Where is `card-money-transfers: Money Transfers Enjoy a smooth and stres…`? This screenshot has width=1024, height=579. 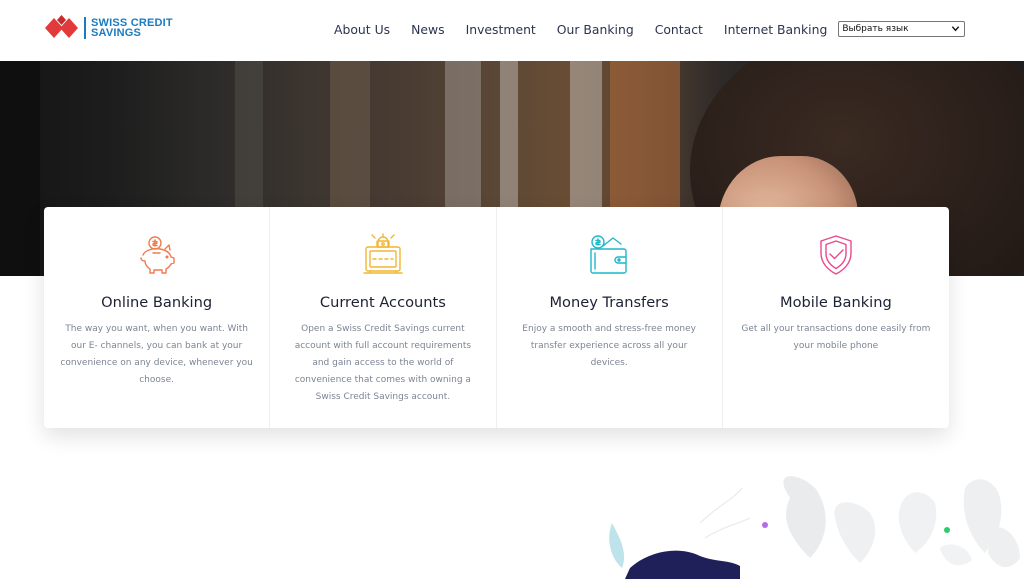
card-money-transfers: Money Transfers Enjoy a smooth and stres… is located at coordinates (610, 317).